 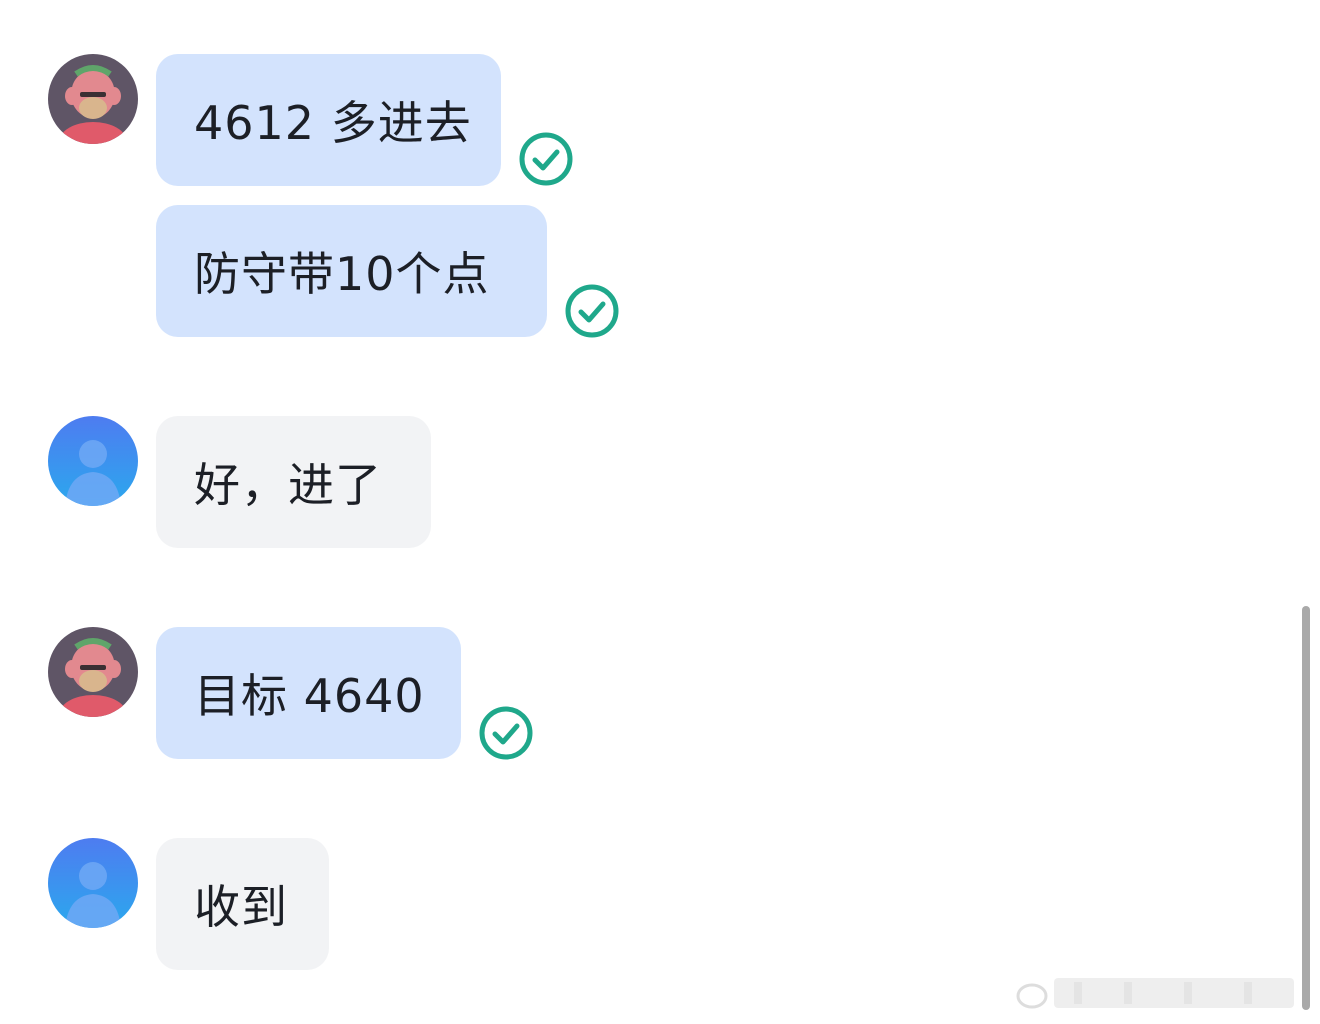 I want to click on message-text: 好，进了, so click(x=288, y=485).